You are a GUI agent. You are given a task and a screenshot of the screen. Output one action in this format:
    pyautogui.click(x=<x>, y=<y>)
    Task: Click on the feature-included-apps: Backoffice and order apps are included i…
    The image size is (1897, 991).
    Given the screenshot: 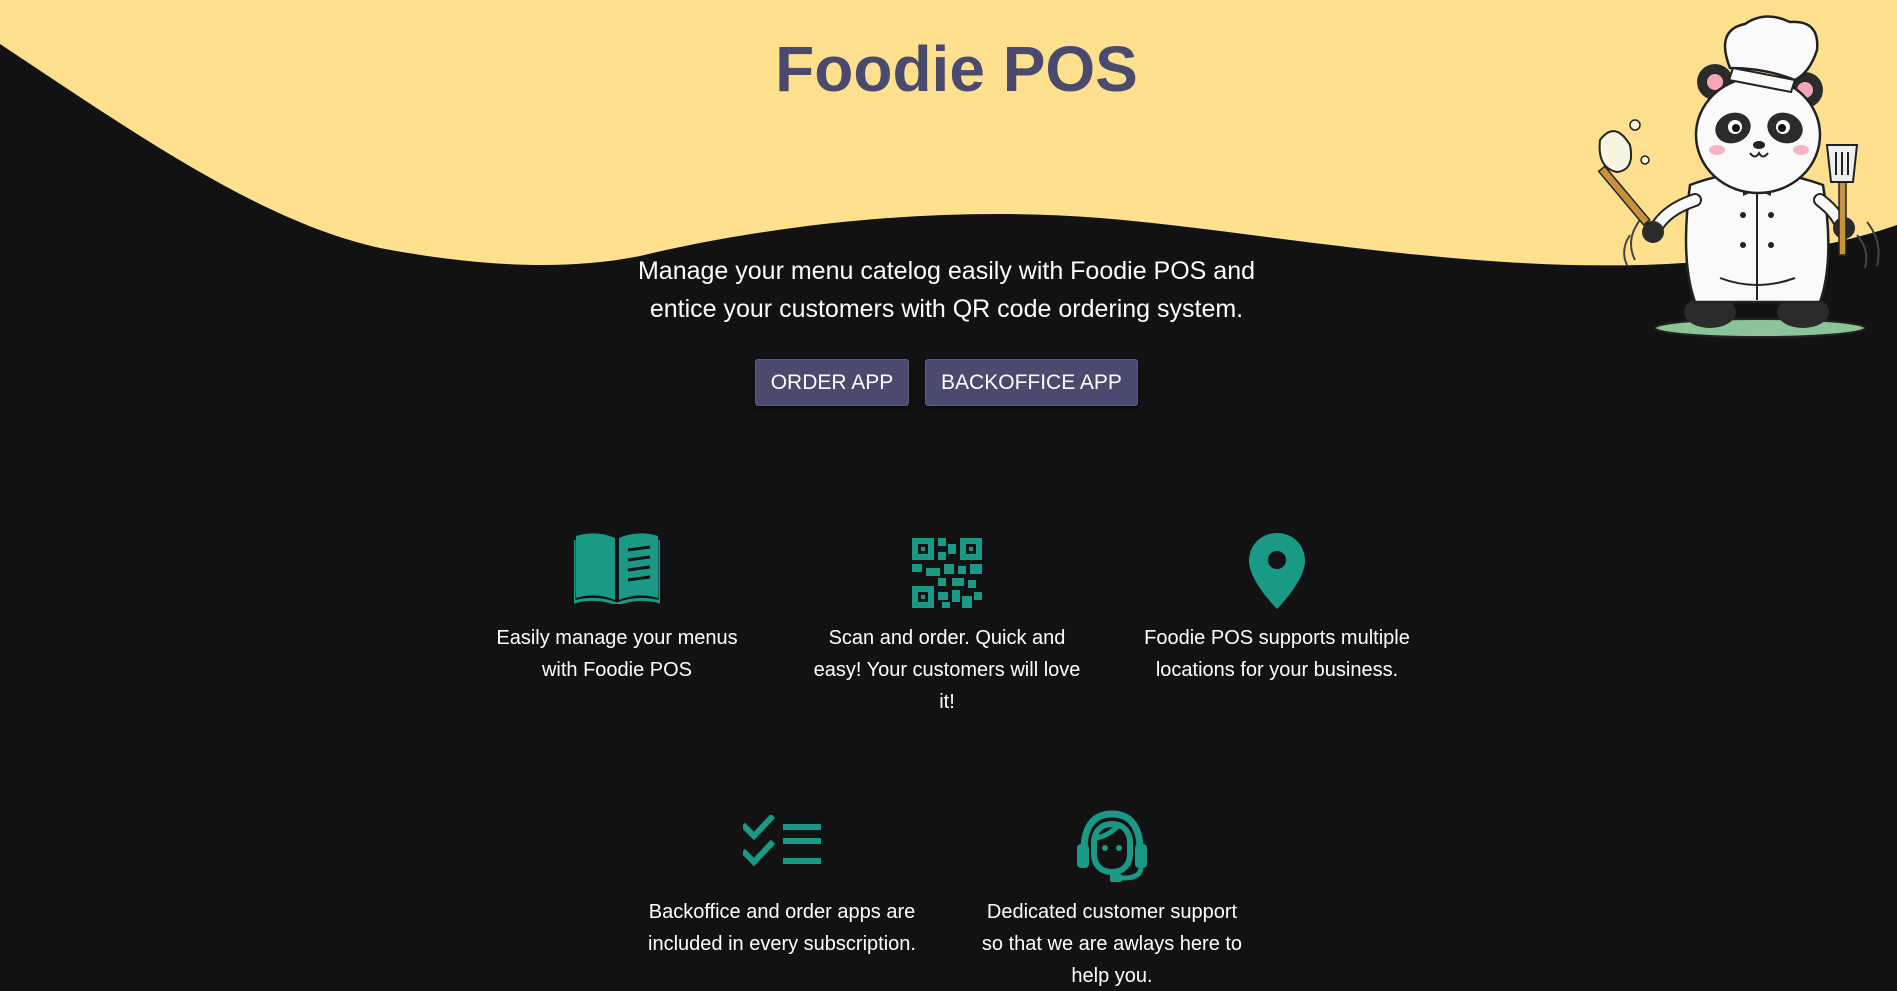 What is the action you would take?
    pyautogui.click(x=782, y=898)
    